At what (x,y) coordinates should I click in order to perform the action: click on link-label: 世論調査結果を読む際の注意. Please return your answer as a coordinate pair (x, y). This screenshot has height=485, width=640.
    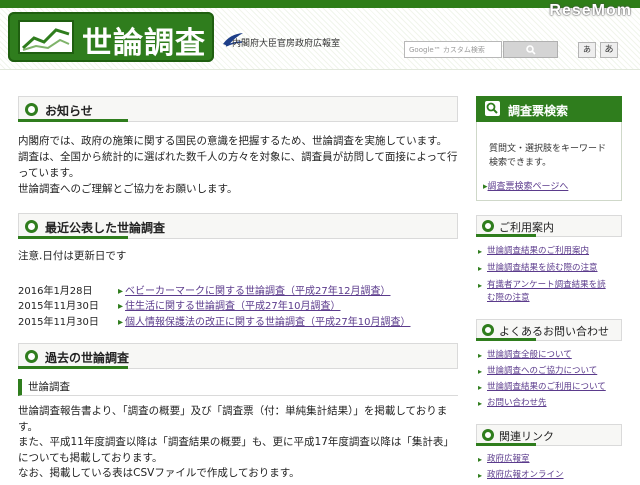
    Looking at the image, I should click on (542, 268).